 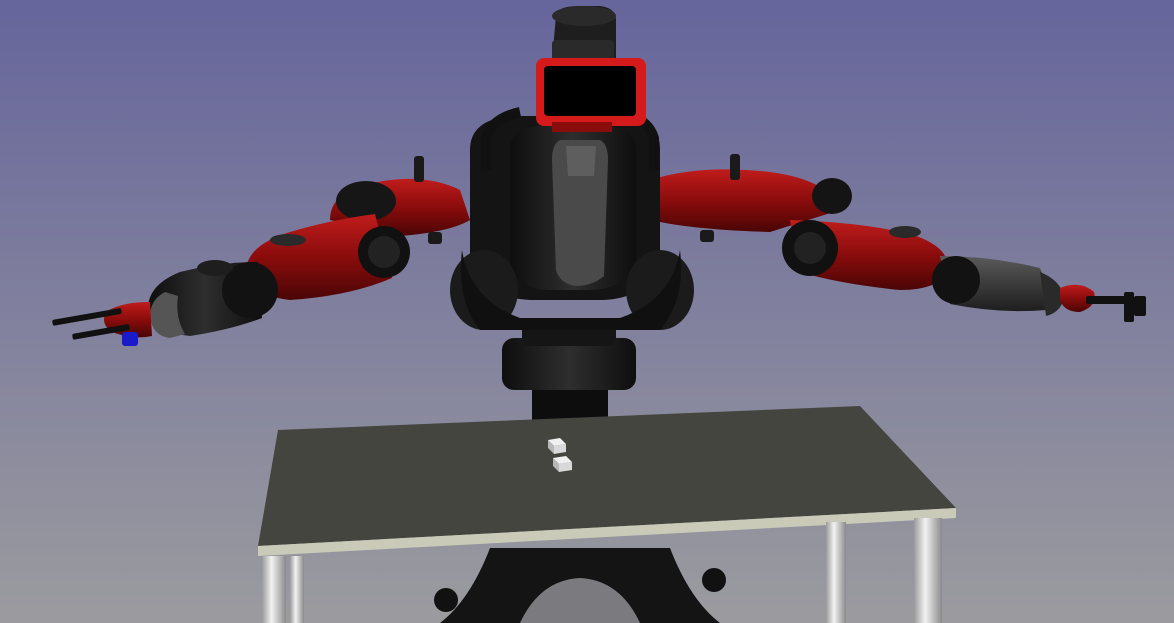 What do you see at coordinates (836, 572) in the screenshot?
I see `table-leg-back-right` at bounding box center [836, 572].